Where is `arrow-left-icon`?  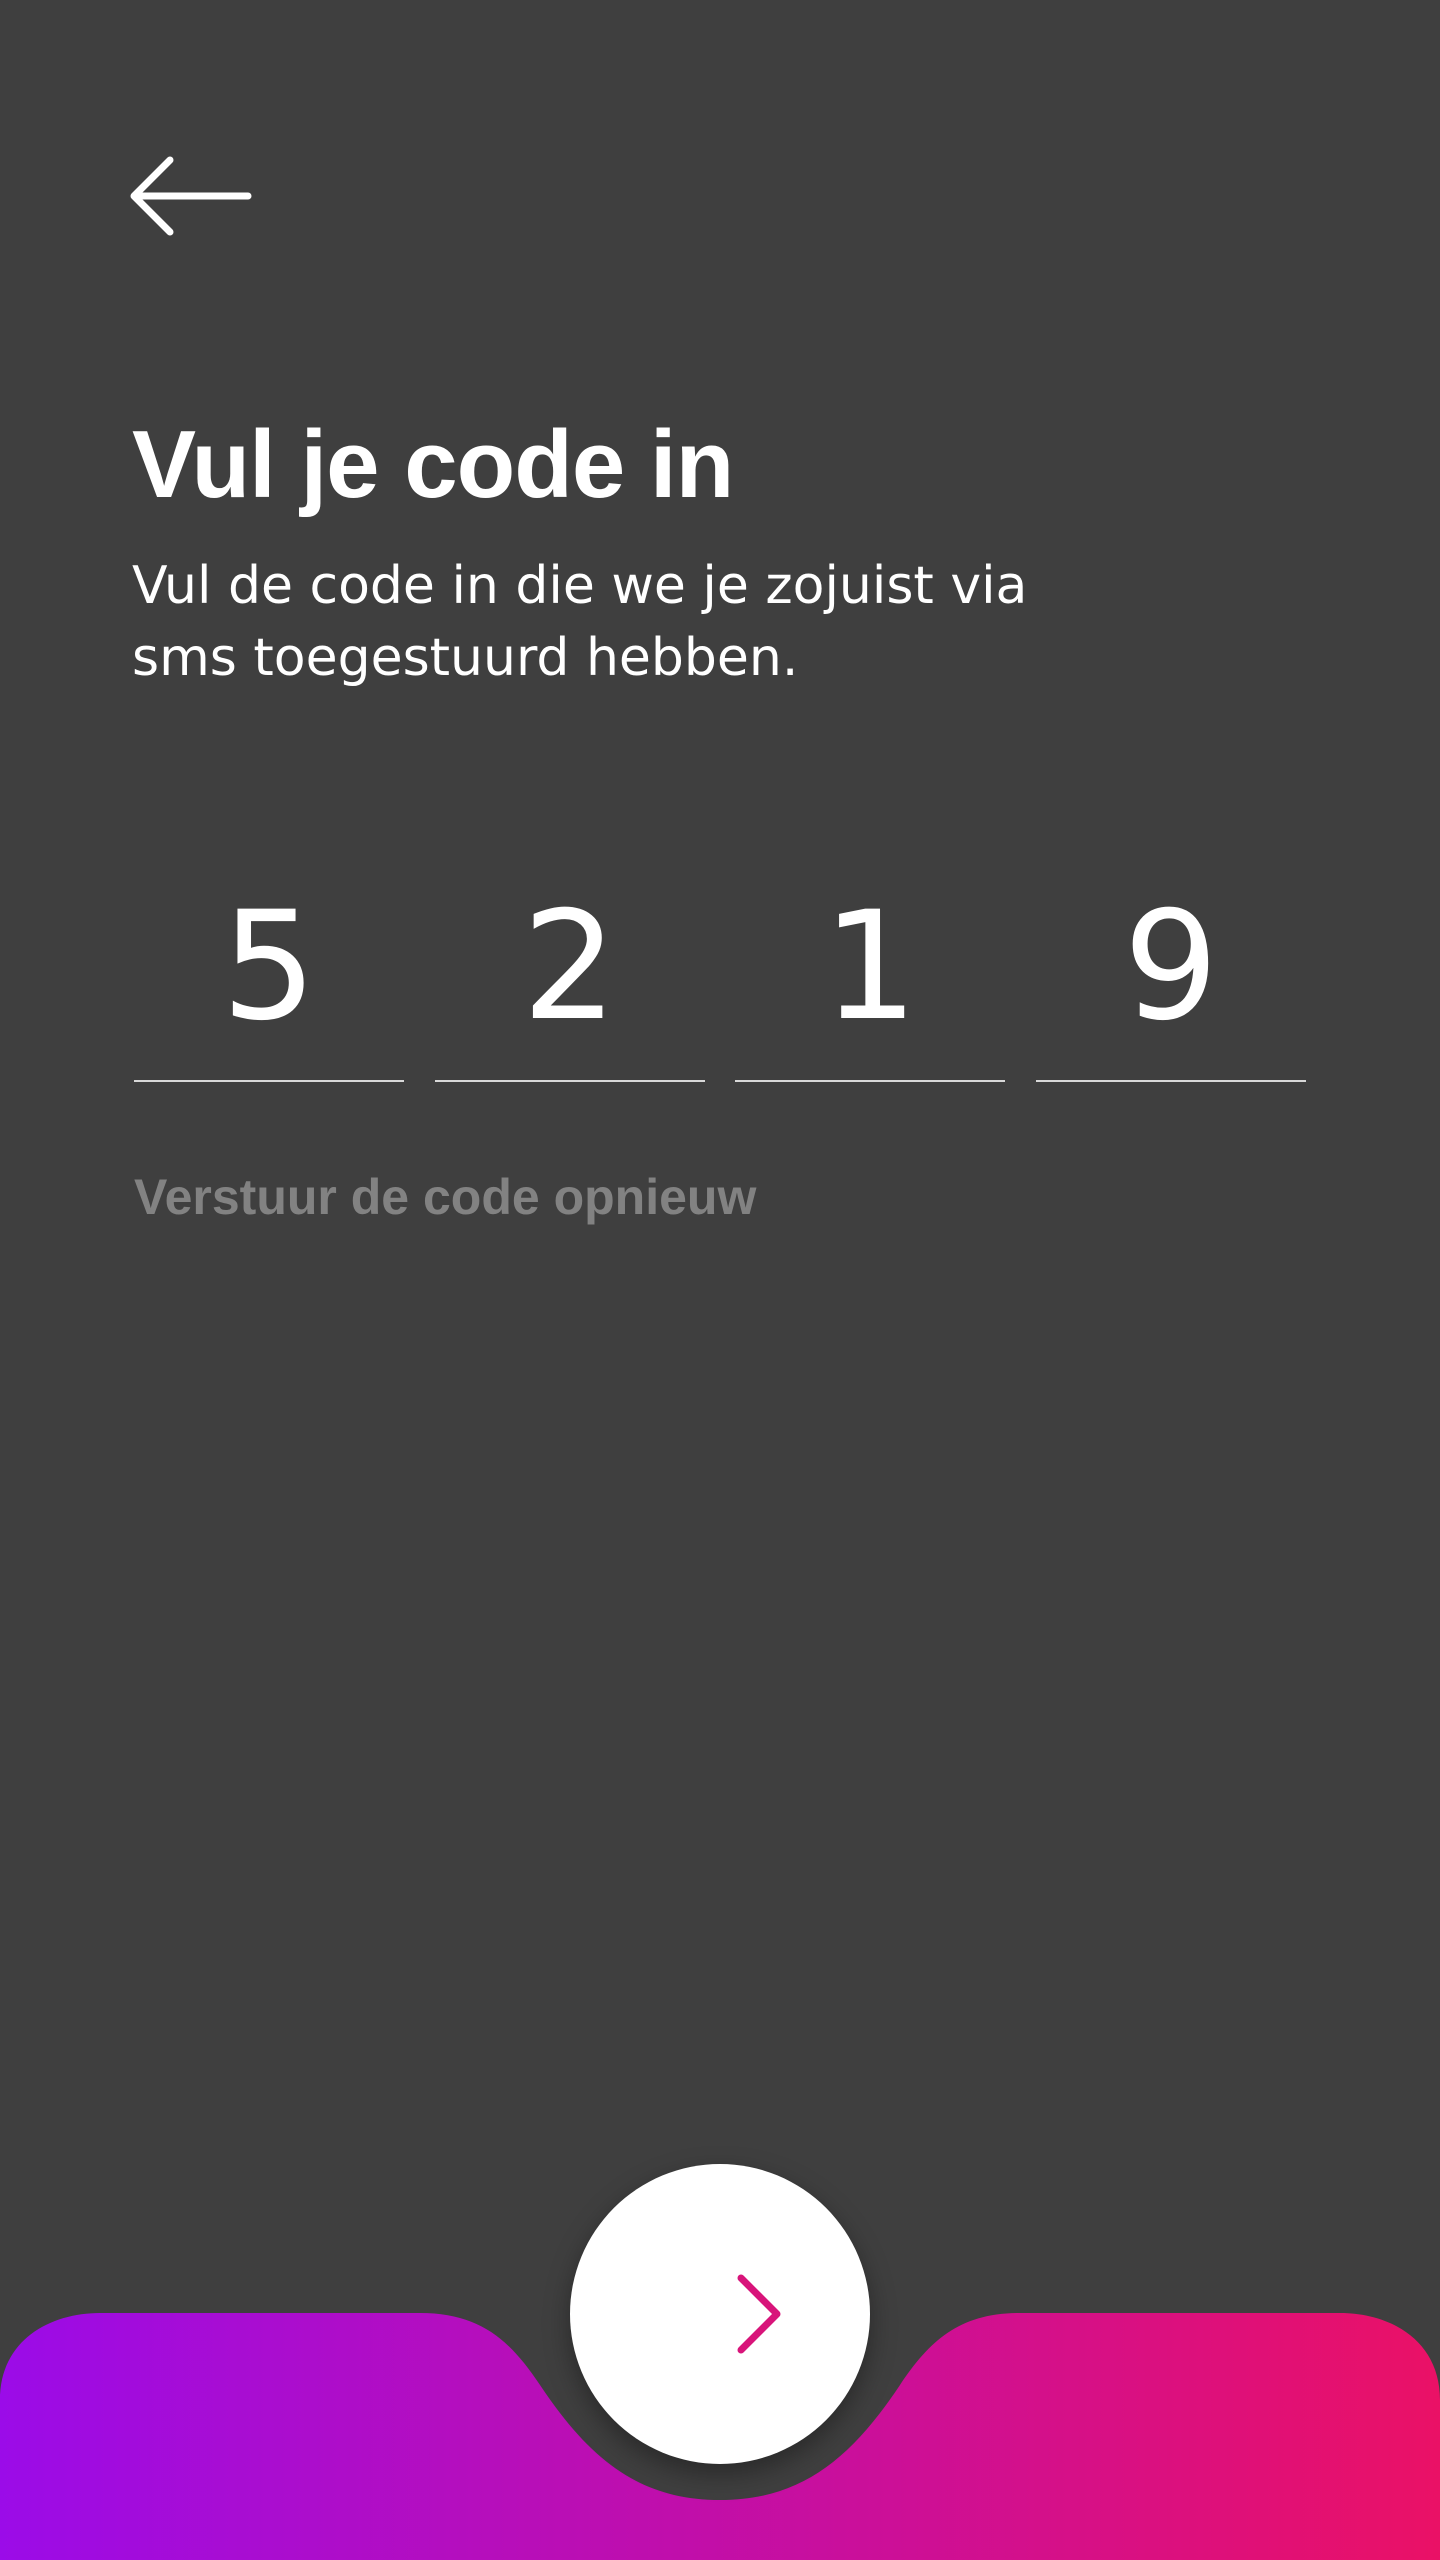
arrow-left-icon is located at coordinates (191, 196).